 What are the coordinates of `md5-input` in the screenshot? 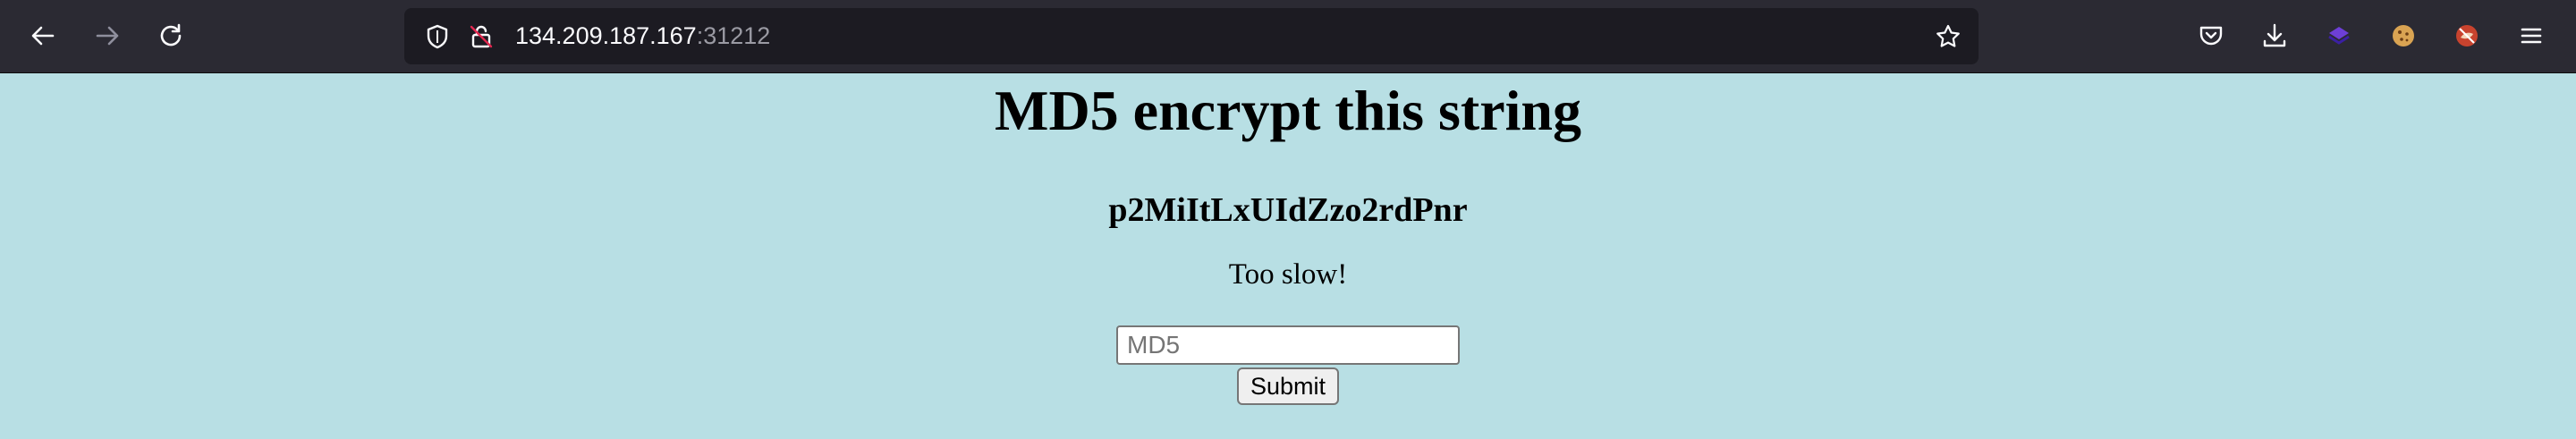 It's located at (1288, 345).